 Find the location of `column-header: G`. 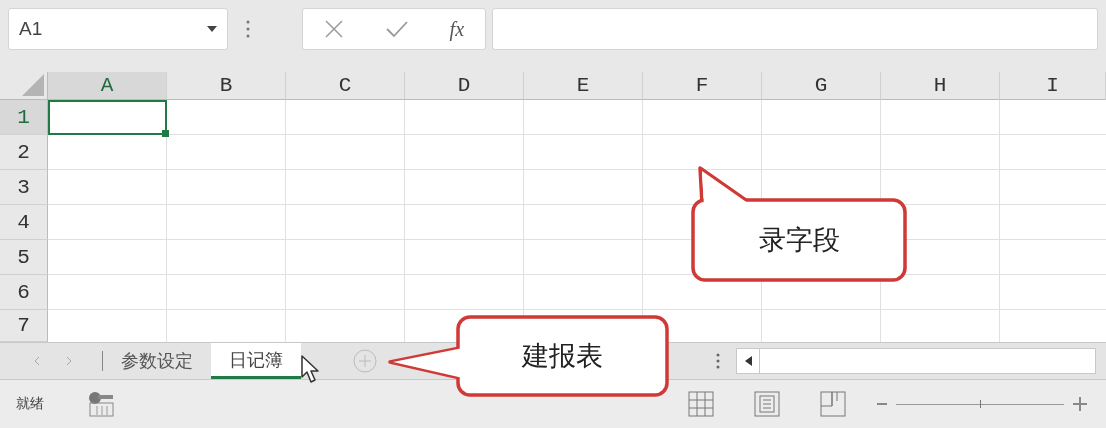

column-header: G is located at coordinates (821, 86).